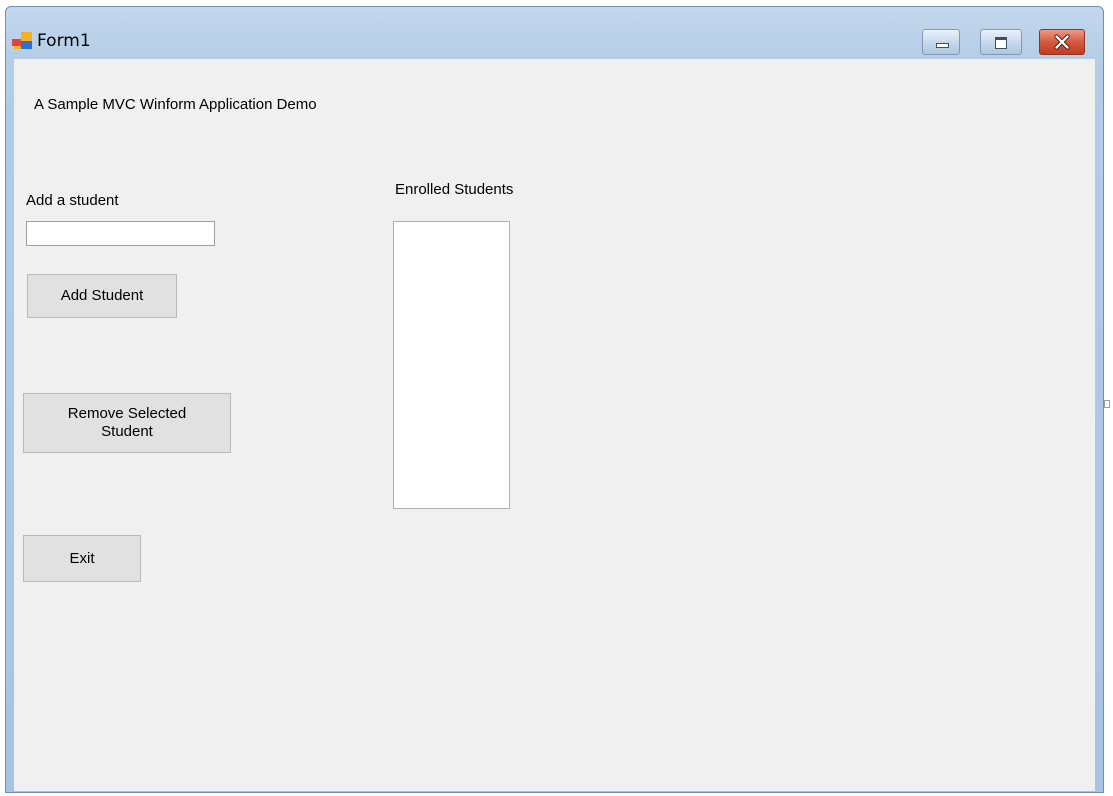 The width and height of the screenshot is (1113, 796). I want to click on title-bar: Form1, so click(554, 33).